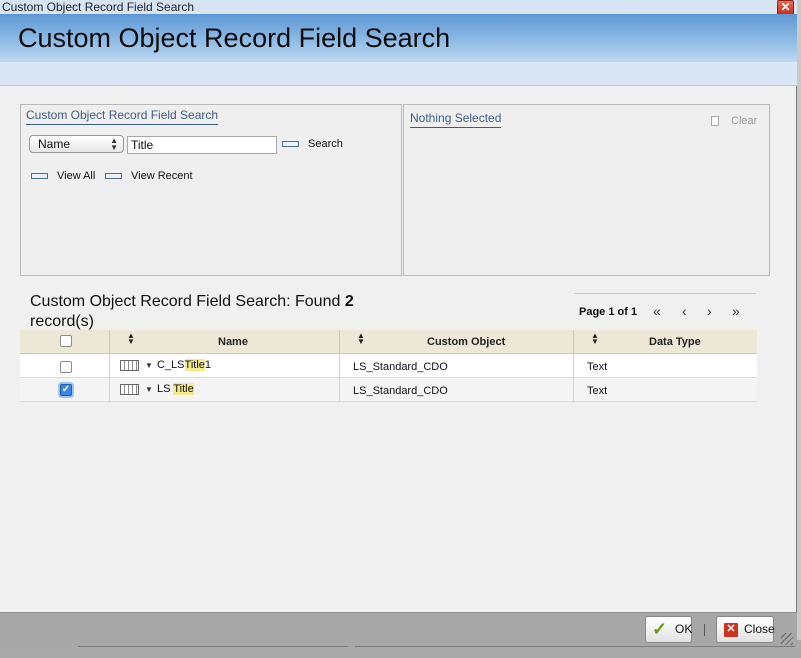  I want to click on document-icon, so click(715, 121).